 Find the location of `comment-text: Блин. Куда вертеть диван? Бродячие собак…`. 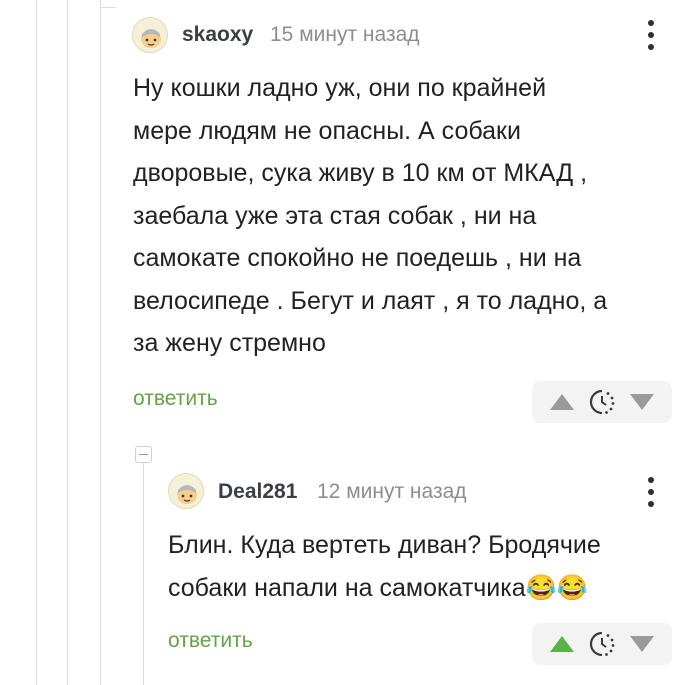

comment-text: Блин. Куда вертеть диван? Бродячие собак… is located at coordinates (384, 566).